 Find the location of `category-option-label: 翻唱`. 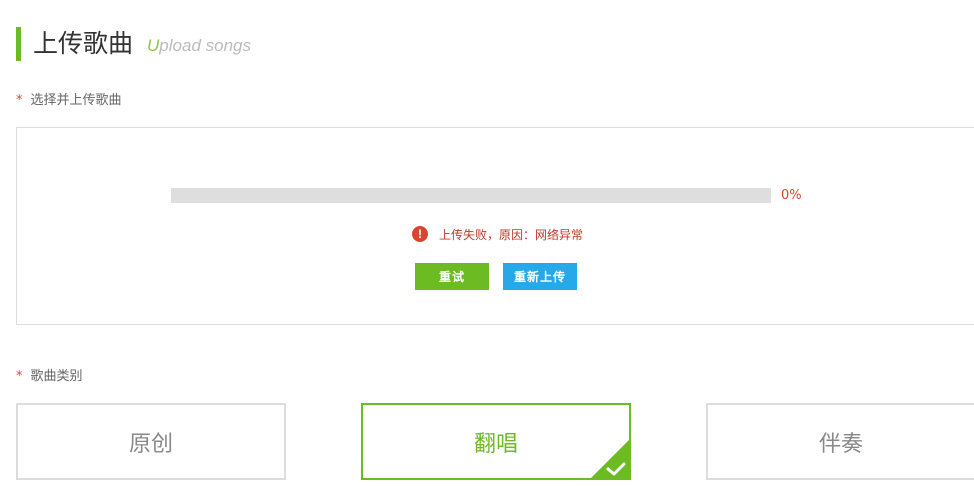

category-option-label: 翻唱 is located at coordinates (495, 444).